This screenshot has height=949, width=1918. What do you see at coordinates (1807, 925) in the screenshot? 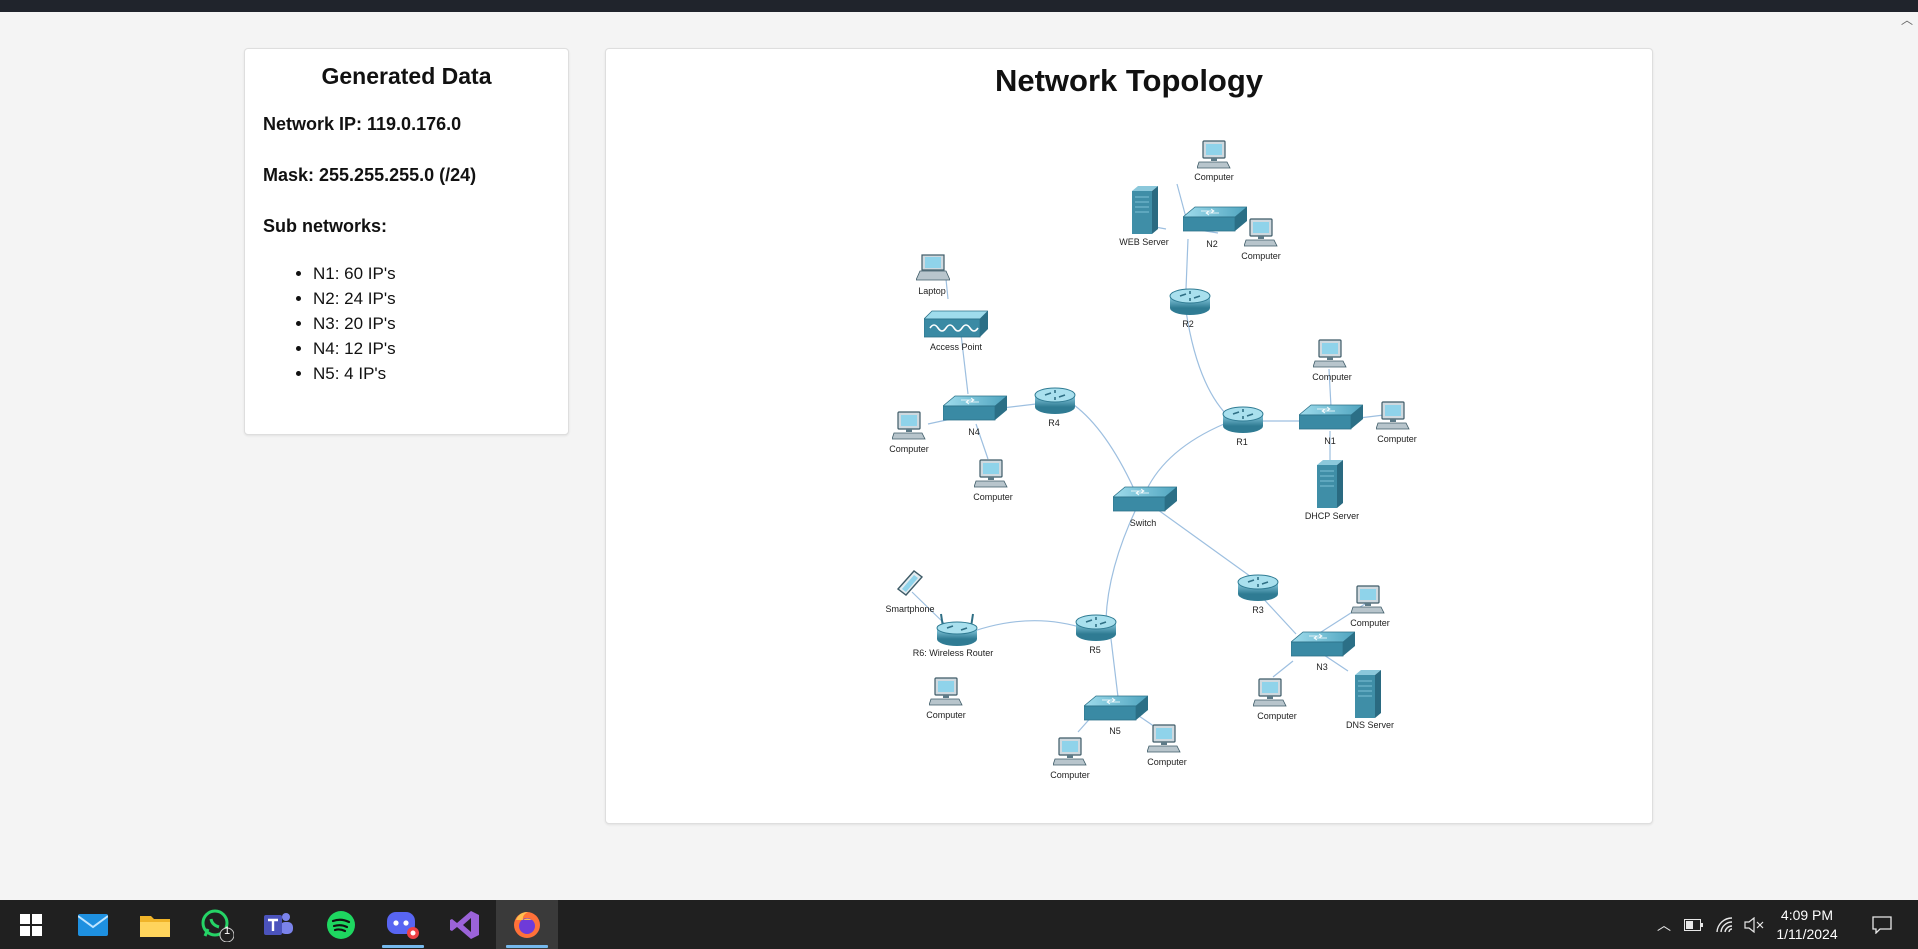
I see `system-clock: 4:09 PM 1/11/2024` at bounding box center [1807, 925].